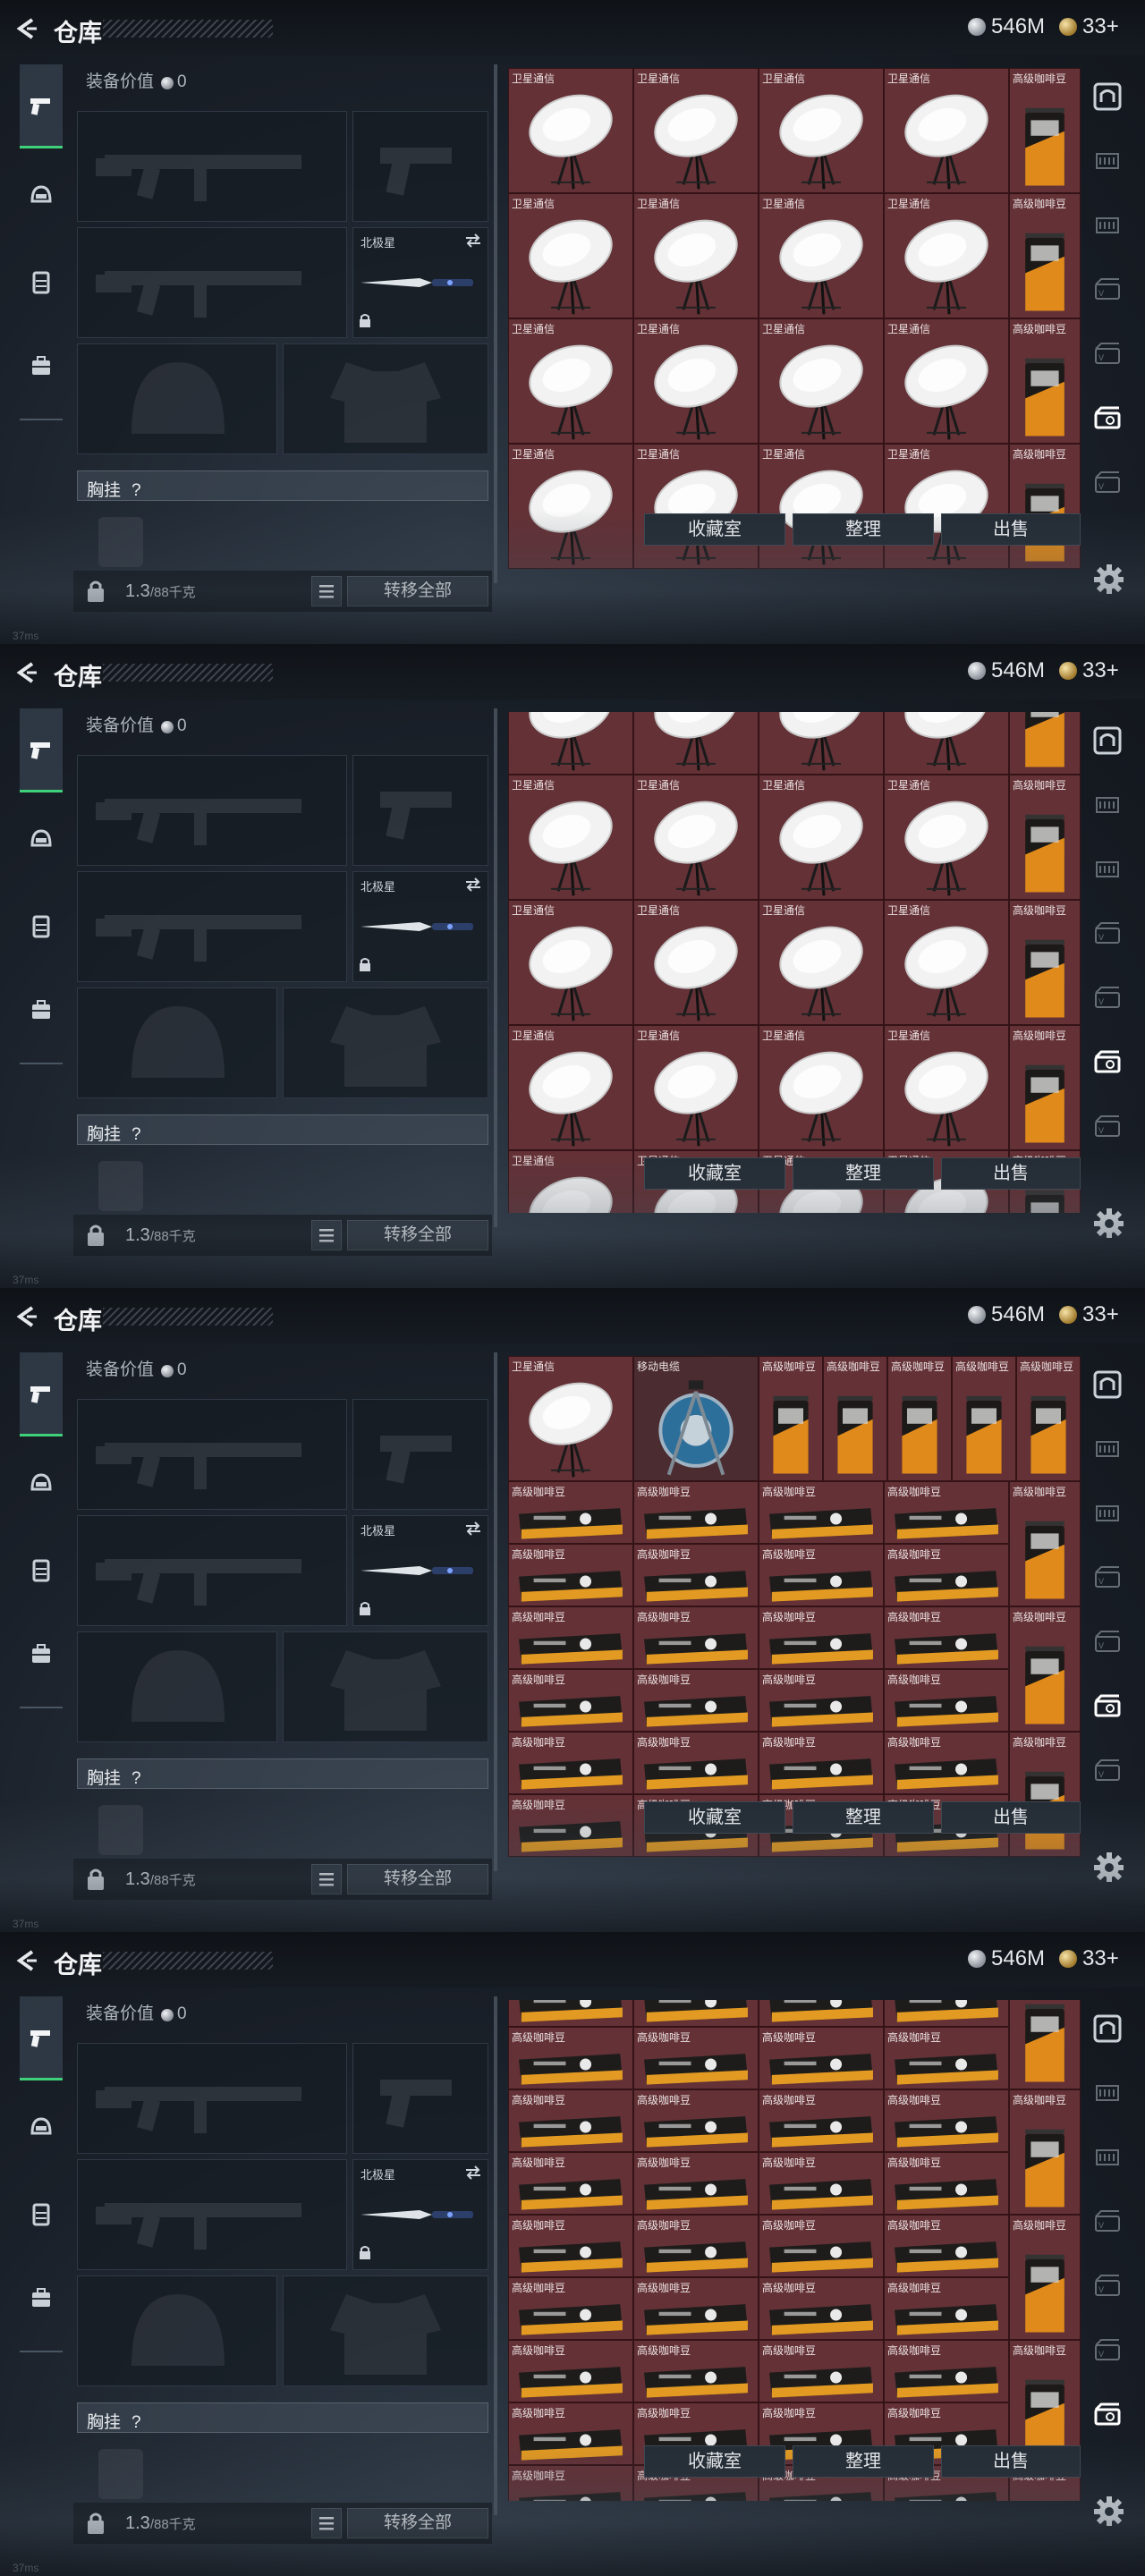 This screenshot has width=1145, height=2576. I want to click on transfer-all-button: 转移全部, so click(417, 1235).